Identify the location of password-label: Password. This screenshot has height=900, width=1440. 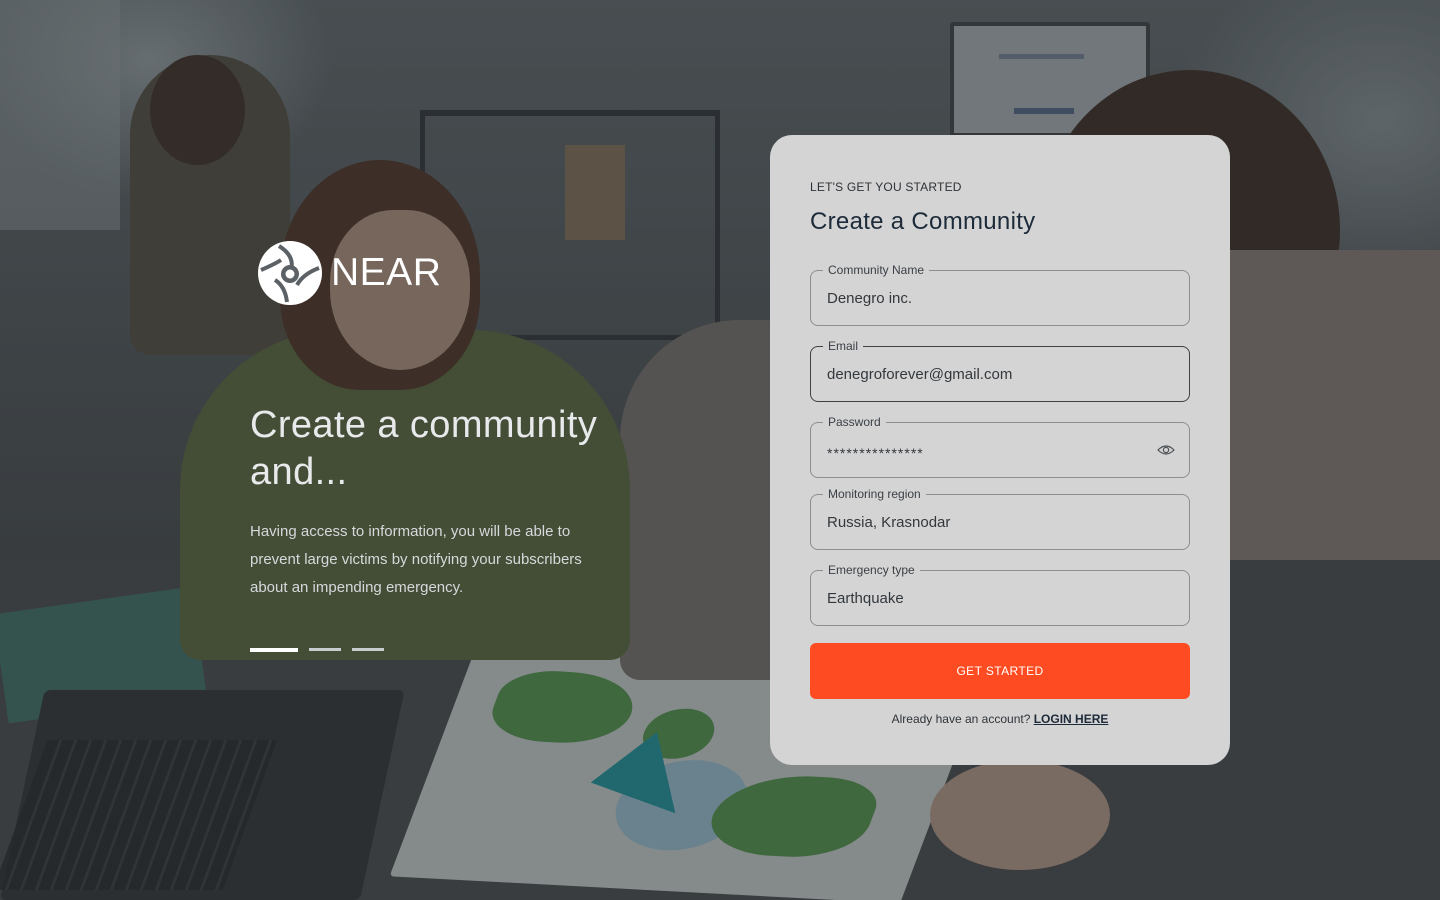
(854, 422).